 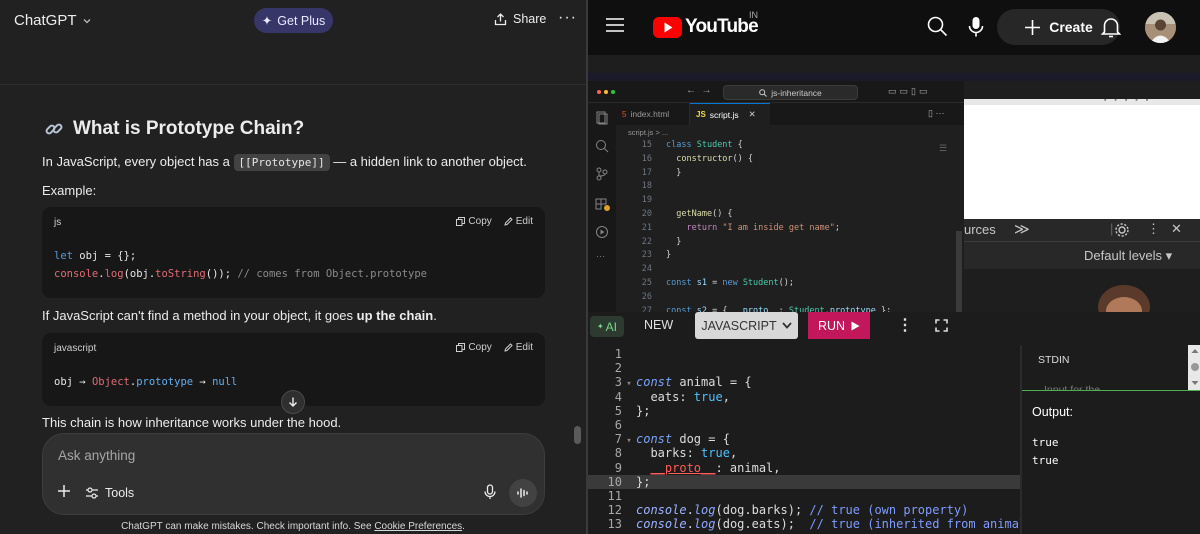 I want to click on stdin-underline, so click(x=1111, y=390).